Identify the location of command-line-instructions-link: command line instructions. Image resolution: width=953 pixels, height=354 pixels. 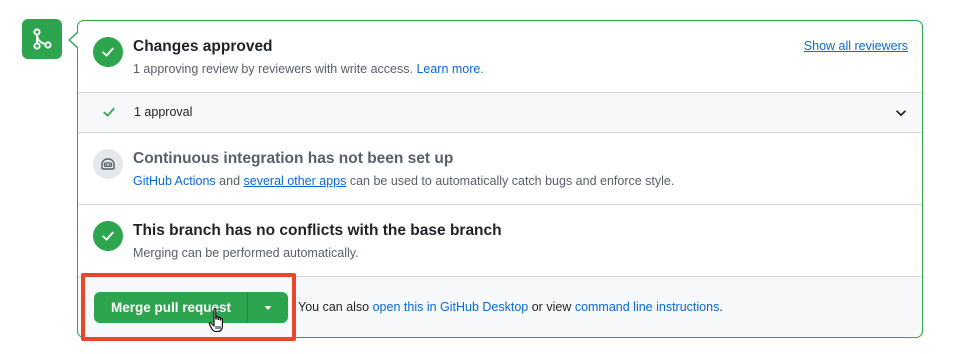
(647, 307).